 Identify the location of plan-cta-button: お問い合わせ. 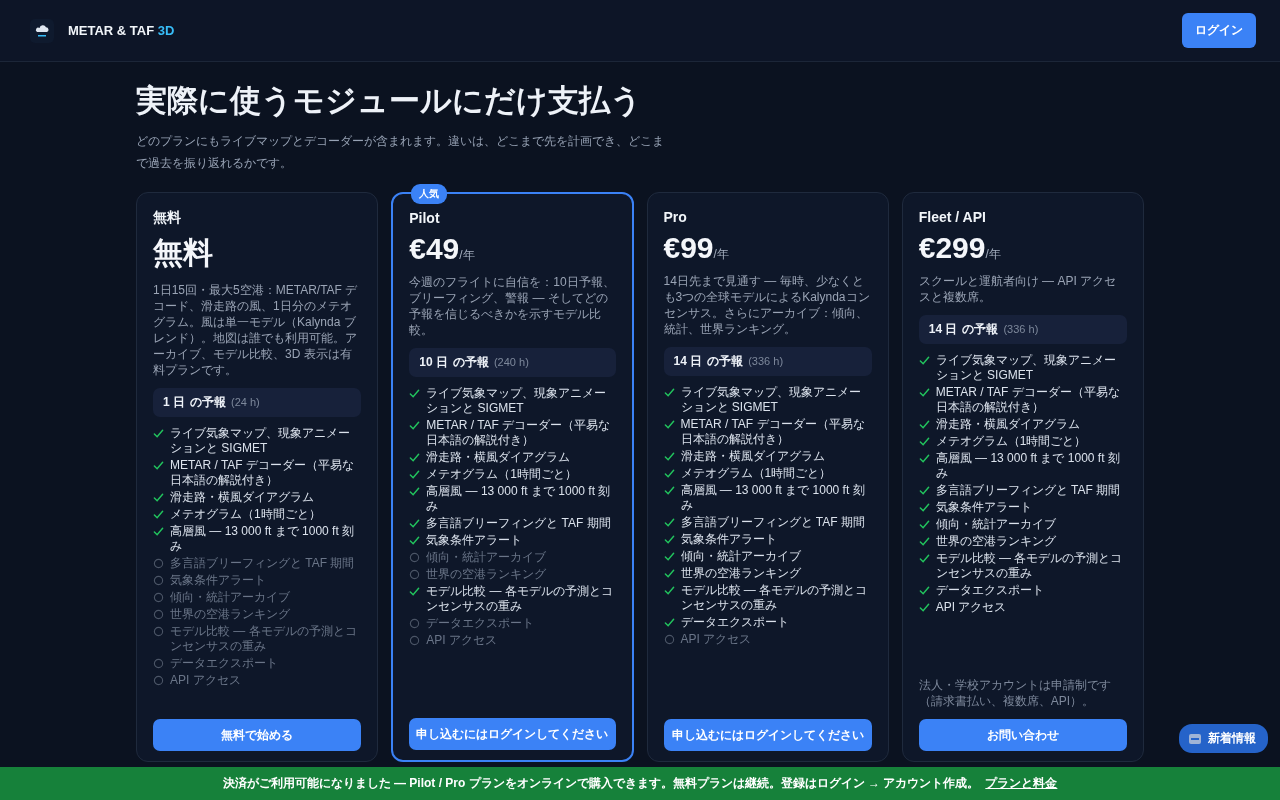
(1022, 735).